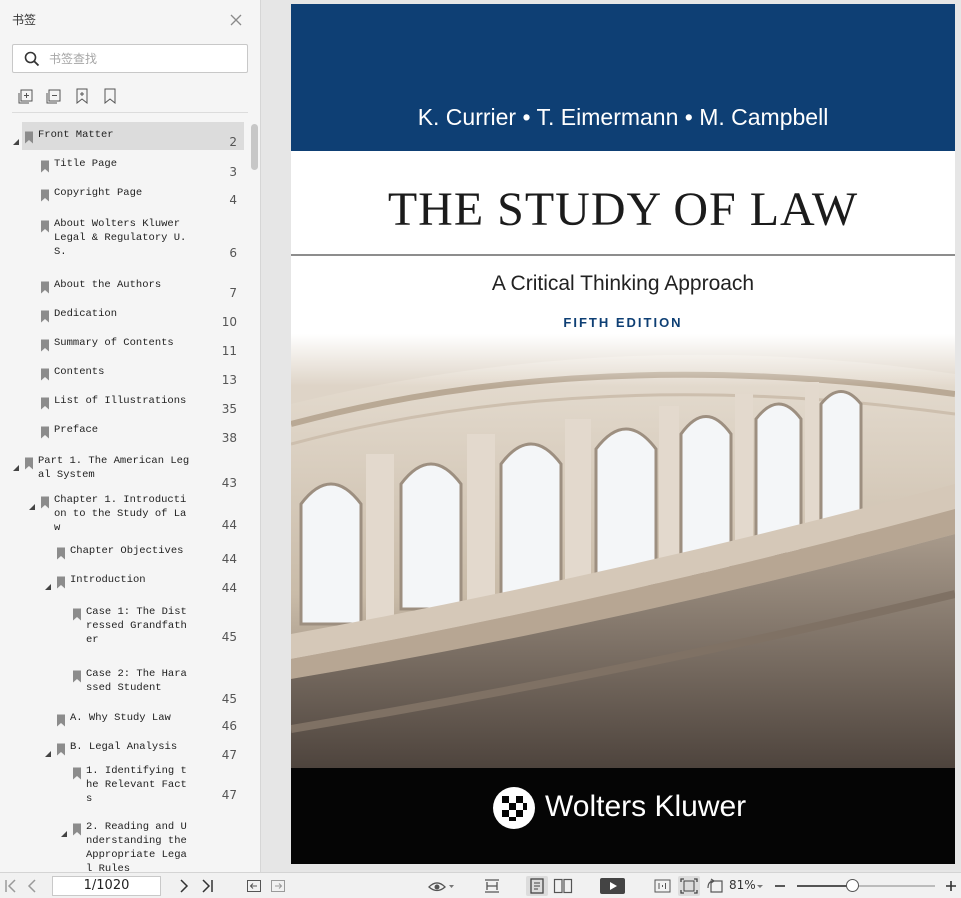 The height and width of the screenshot is (898, 961). What do you see at coordinates (106, 886) in the screenshot?
I see `page-number-input: 1/1020` at bounding box center [106, 886].